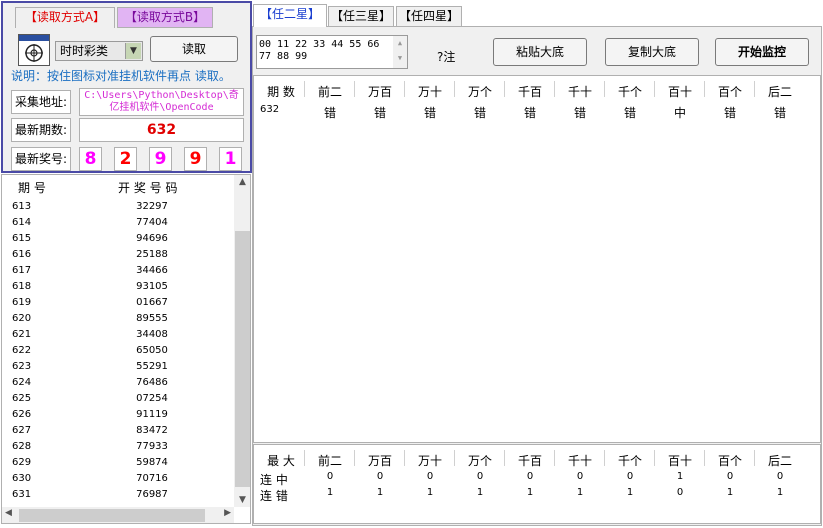 Image resolution: width=823 pixels, height=528 pixels. Describe the element at coordinates (152, 318) in the screenshot. I see `list-item-code: 89555` at that location.